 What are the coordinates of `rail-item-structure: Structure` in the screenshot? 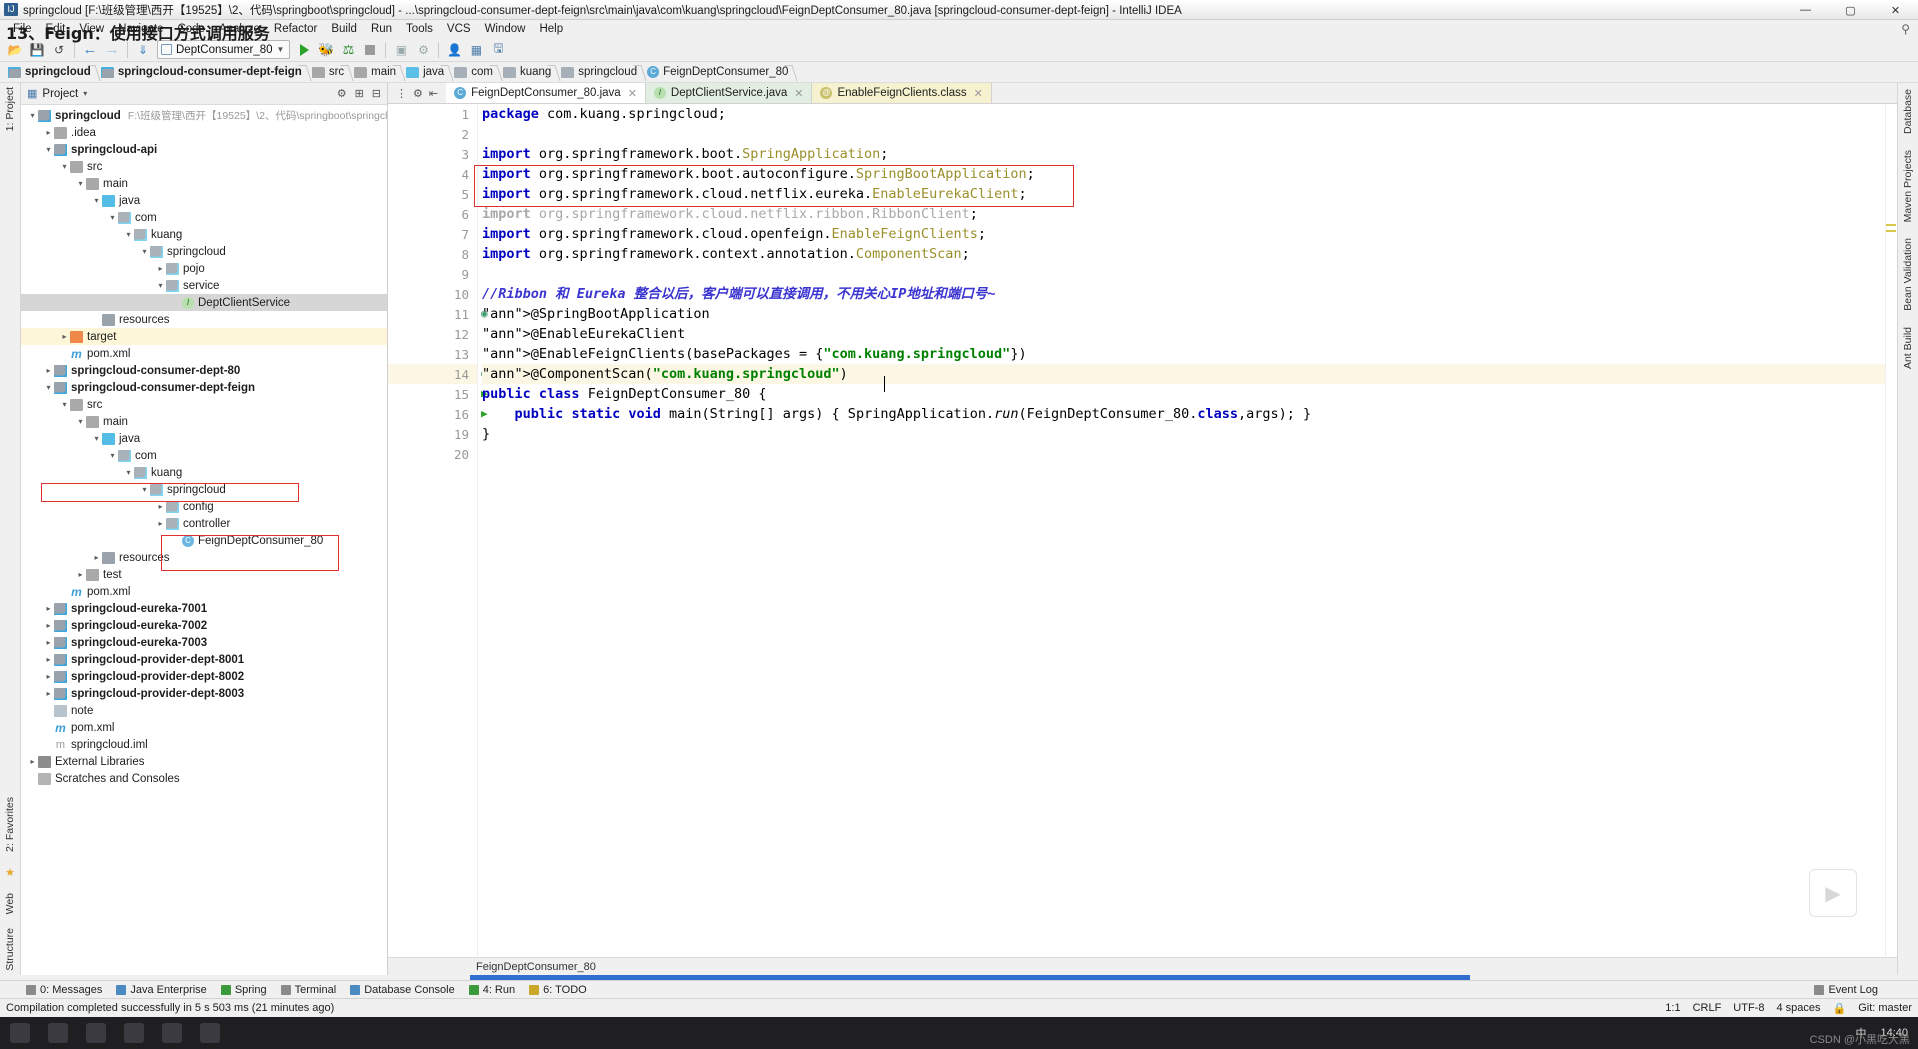 It's located at (10, 949).